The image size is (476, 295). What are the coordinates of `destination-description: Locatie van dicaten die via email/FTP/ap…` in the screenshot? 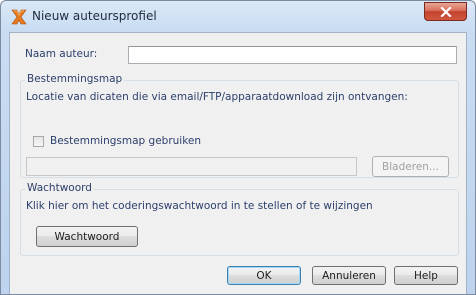 It's located at (217, 97).